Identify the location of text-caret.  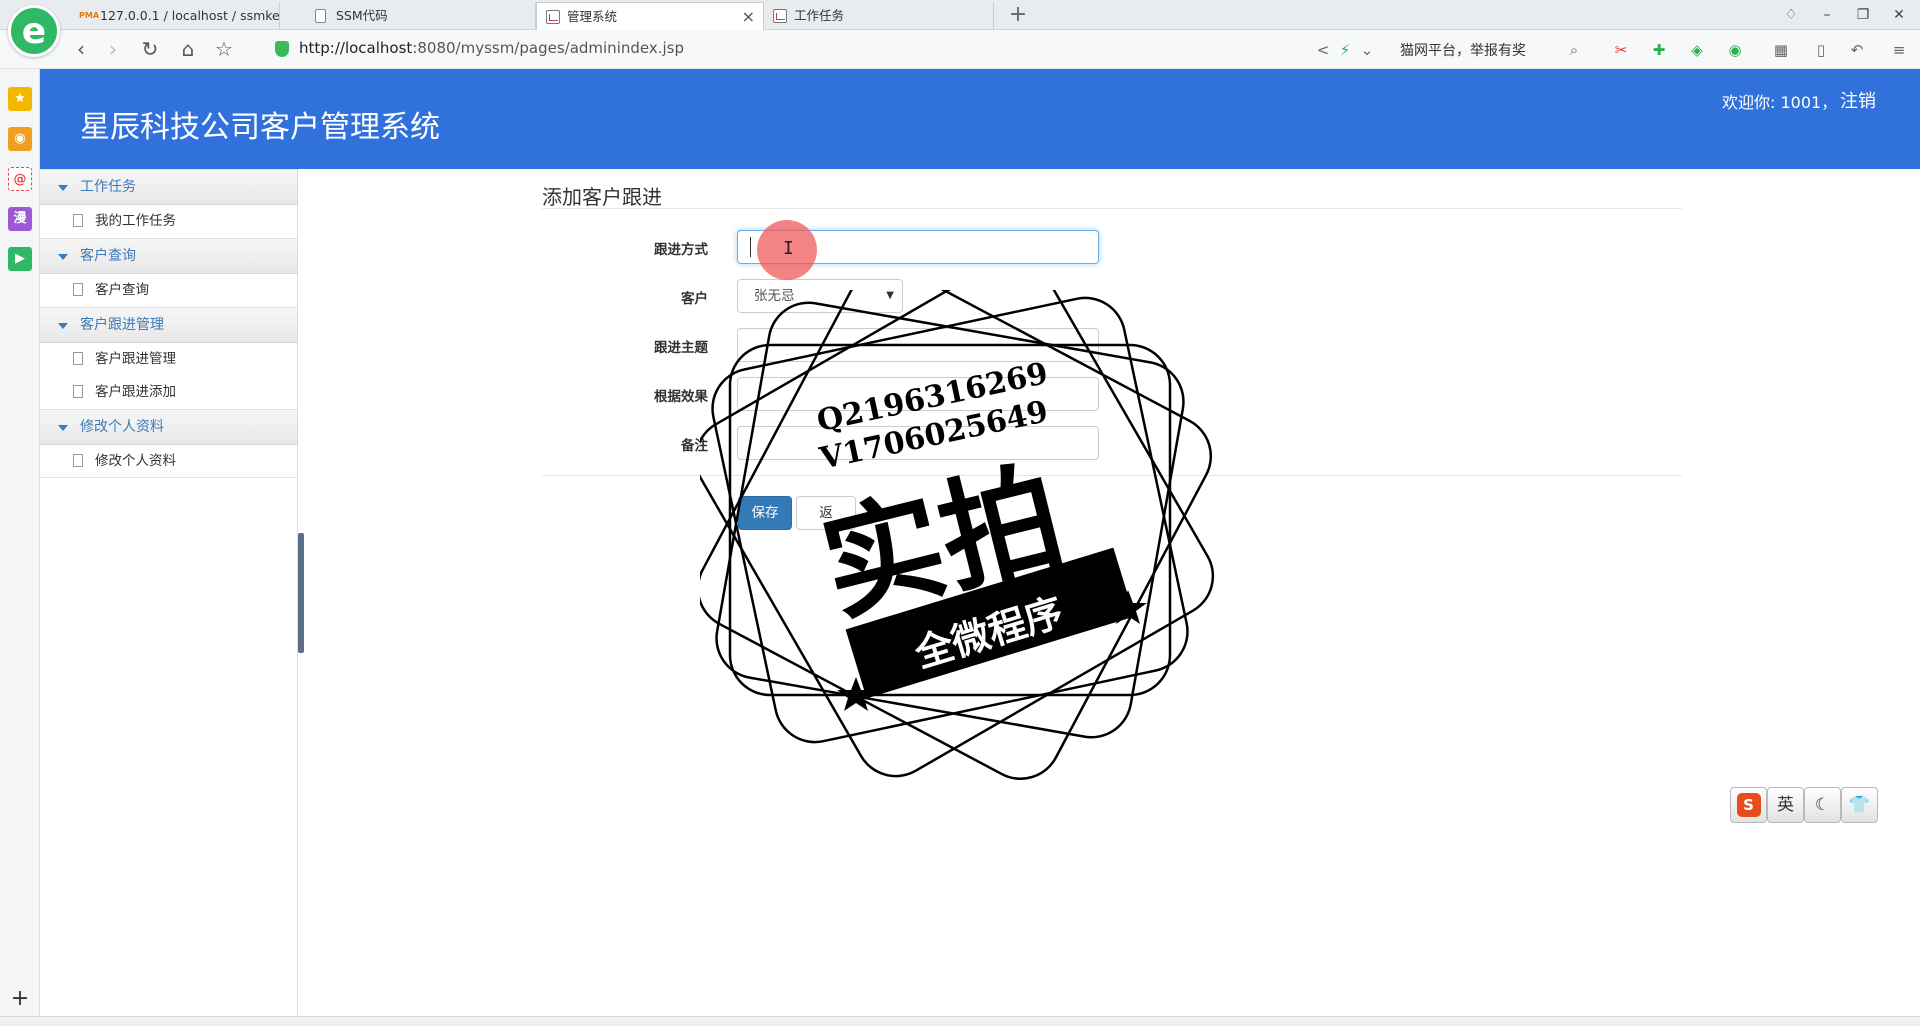
(750, 247).